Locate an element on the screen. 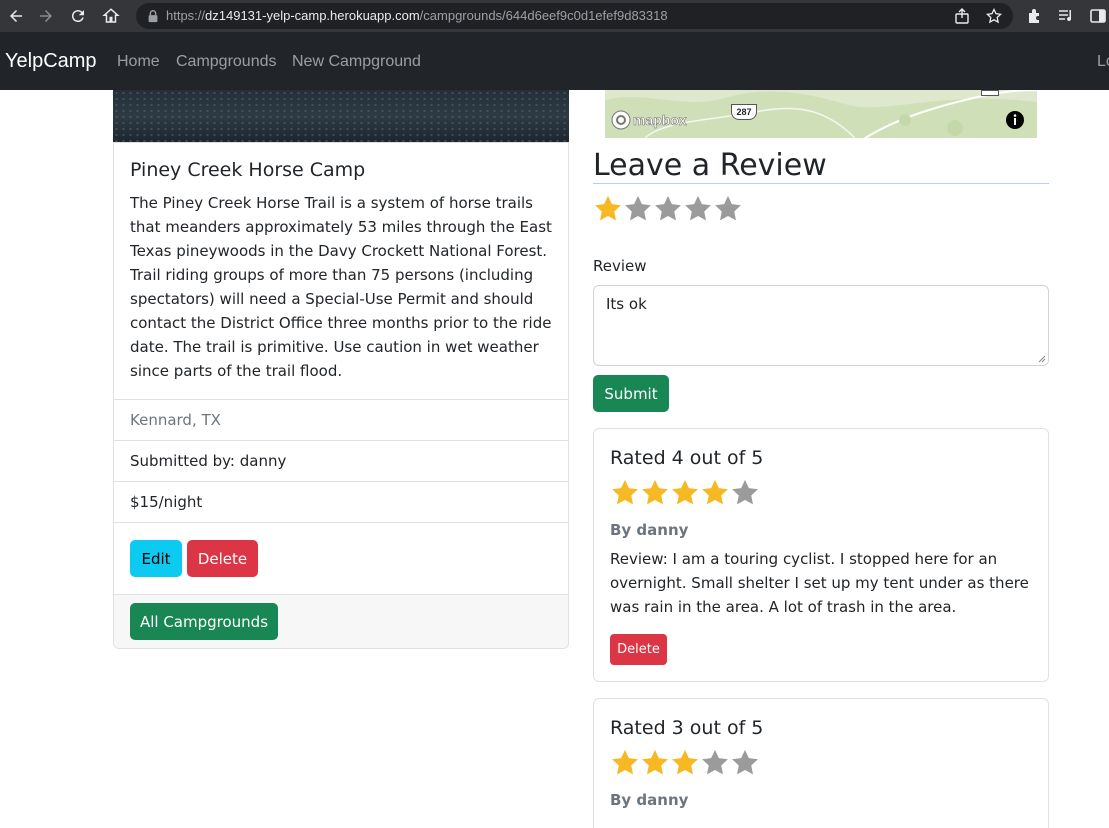  mapbox-icon is located at coordinates (621, 120).